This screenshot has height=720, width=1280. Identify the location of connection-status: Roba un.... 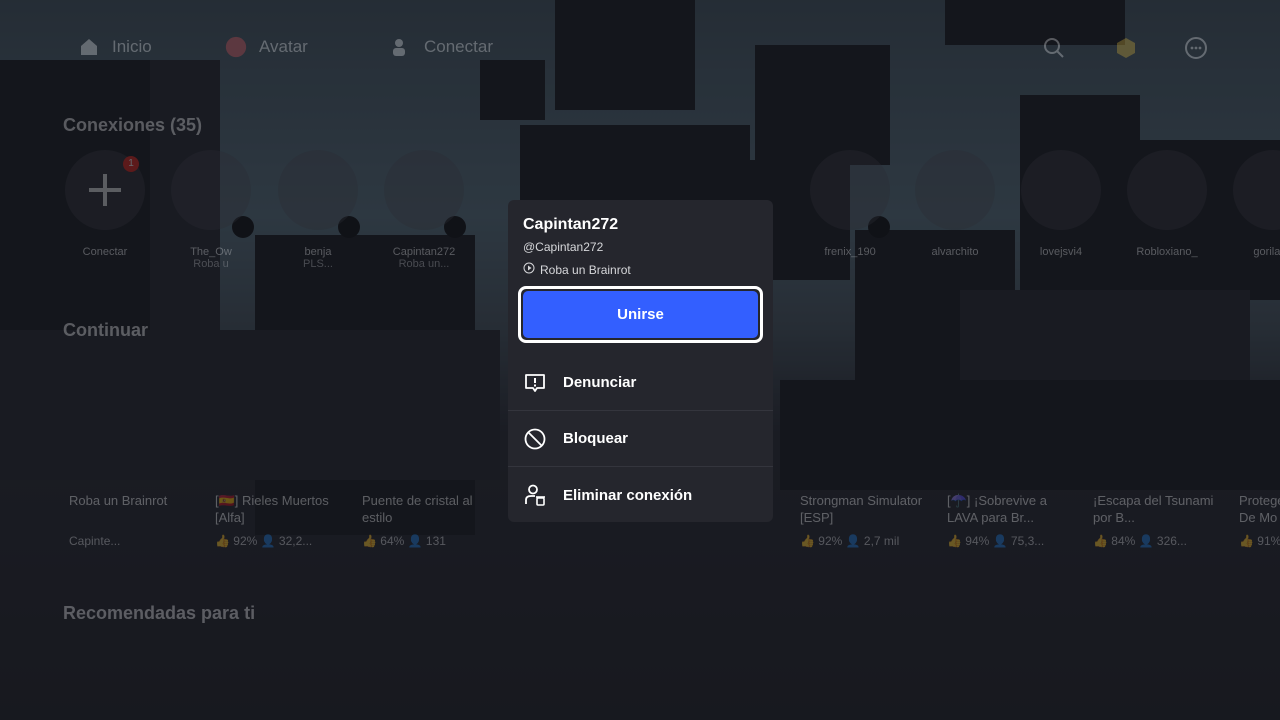
(424, 264).